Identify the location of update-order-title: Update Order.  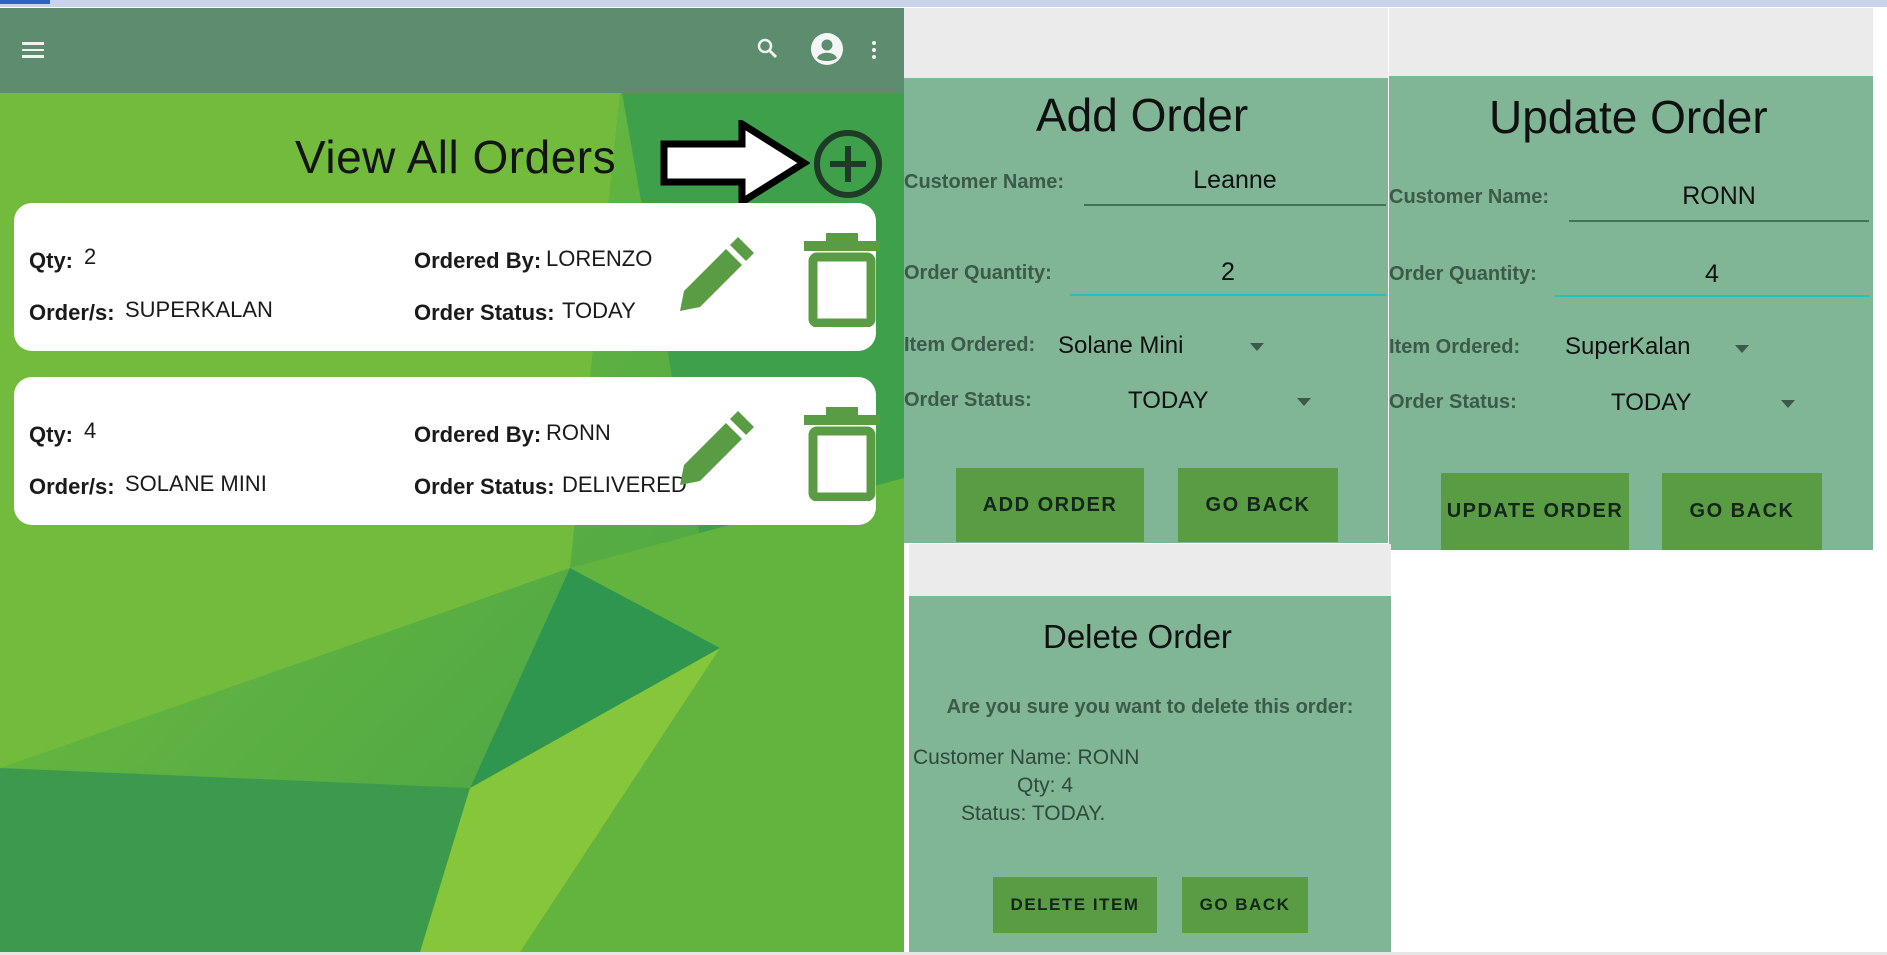
(1628, 117).